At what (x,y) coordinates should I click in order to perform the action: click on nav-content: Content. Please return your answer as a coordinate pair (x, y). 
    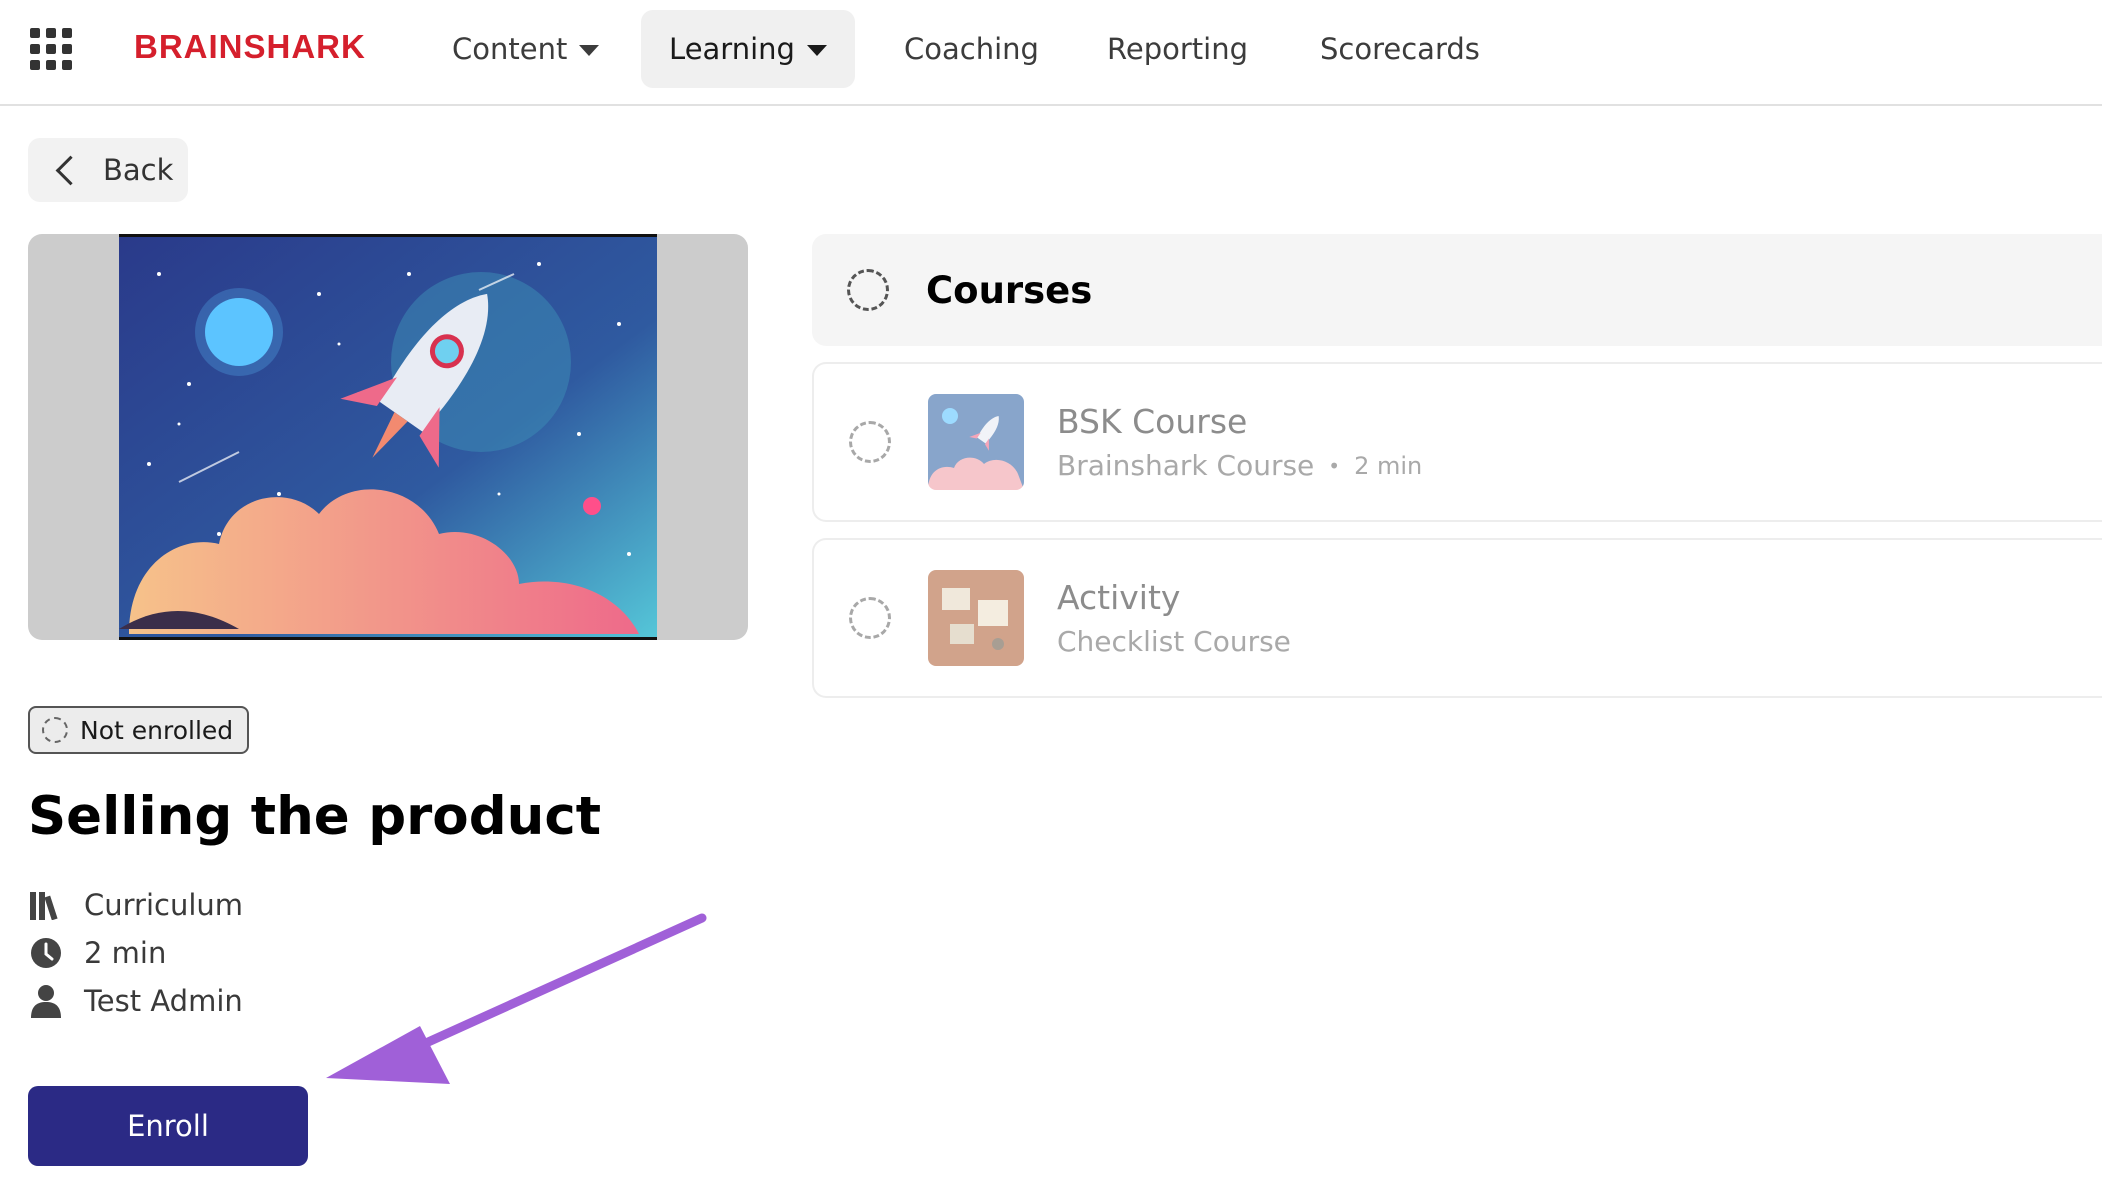
    Looking at the image, I should click on (525, 49).